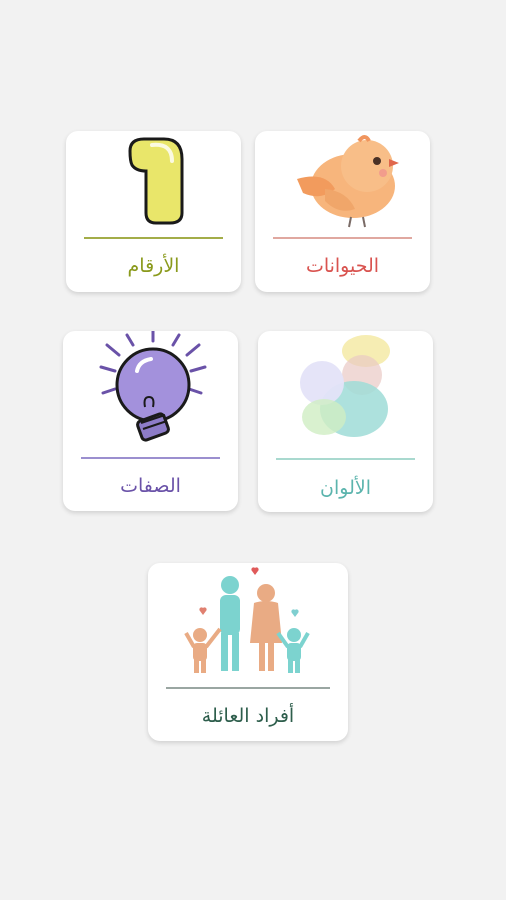 The height and width of the screenshot is (900, 506). What do you see at coordinates (150, 385) in the screenshot?
I see `lightbulb-icon` at bounding box center [150, 385].